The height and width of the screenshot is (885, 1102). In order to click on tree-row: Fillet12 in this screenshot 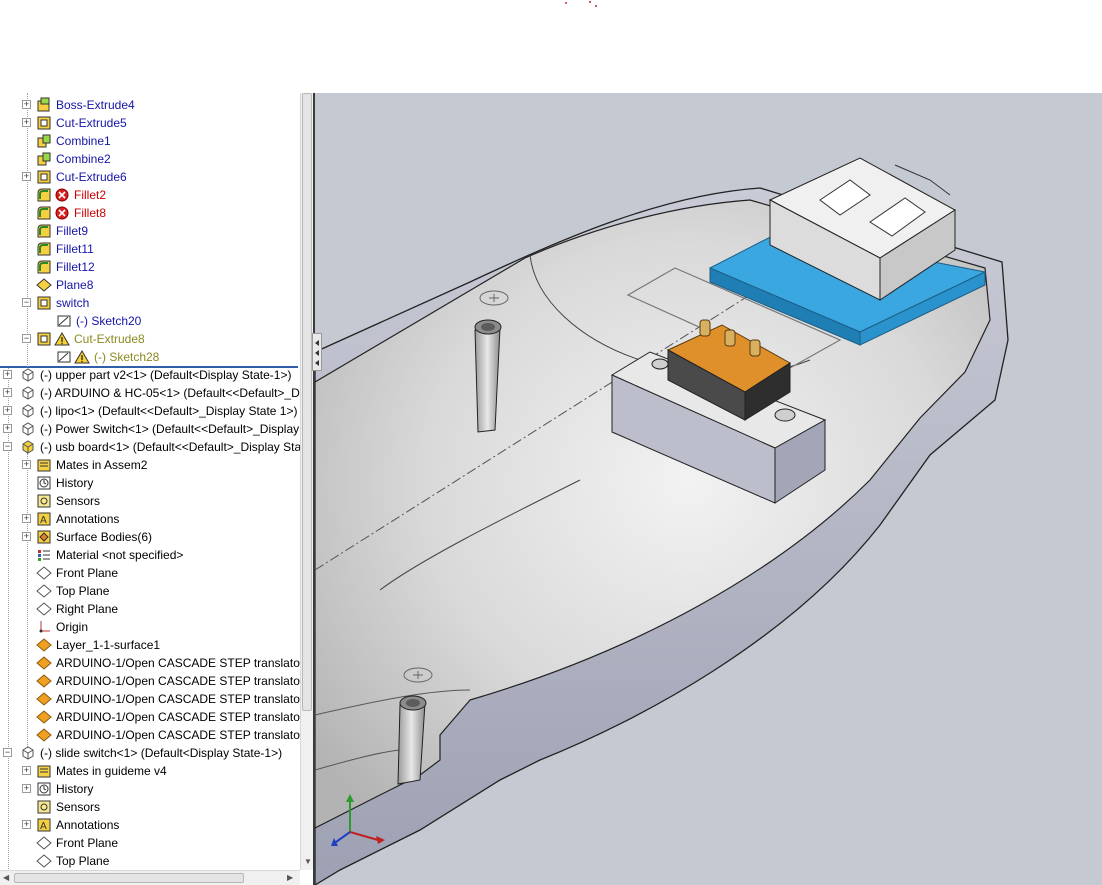, I will do `click(150, 267)`.